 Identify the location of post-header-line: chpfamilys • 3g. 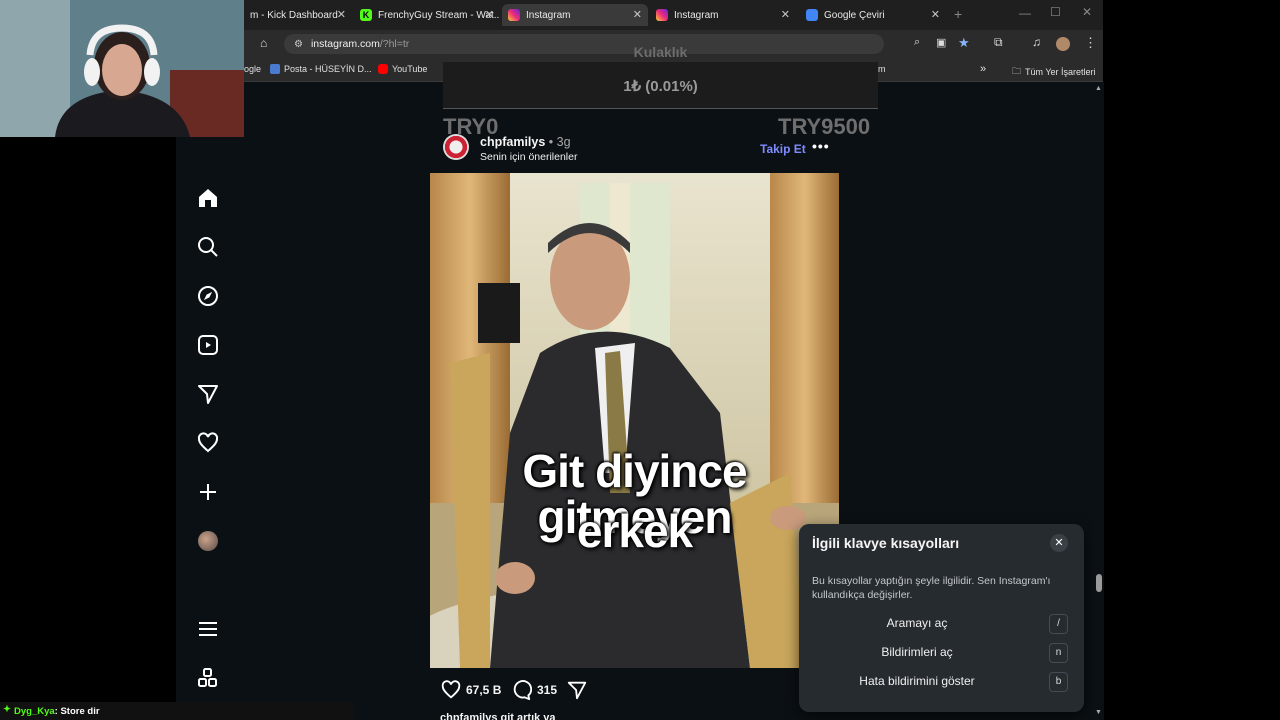
(525, 142).